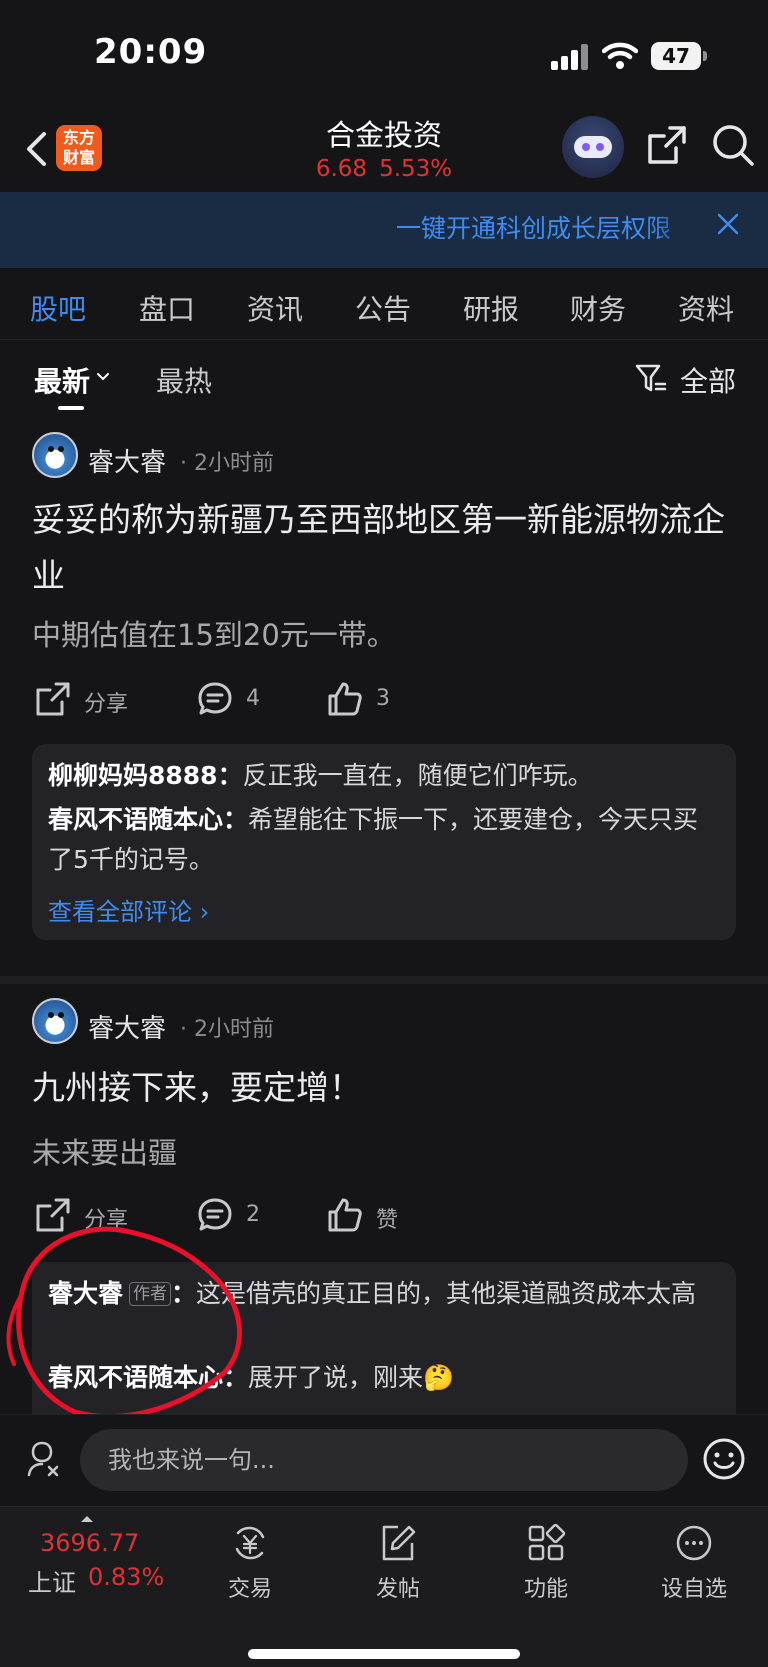 Image resolution: width=768 pixels, height=1667 pixels. I want to click on comment-item: 柳柳妈妈8888：反正我一直在，随便它们咋玩。, so click(383, 776).